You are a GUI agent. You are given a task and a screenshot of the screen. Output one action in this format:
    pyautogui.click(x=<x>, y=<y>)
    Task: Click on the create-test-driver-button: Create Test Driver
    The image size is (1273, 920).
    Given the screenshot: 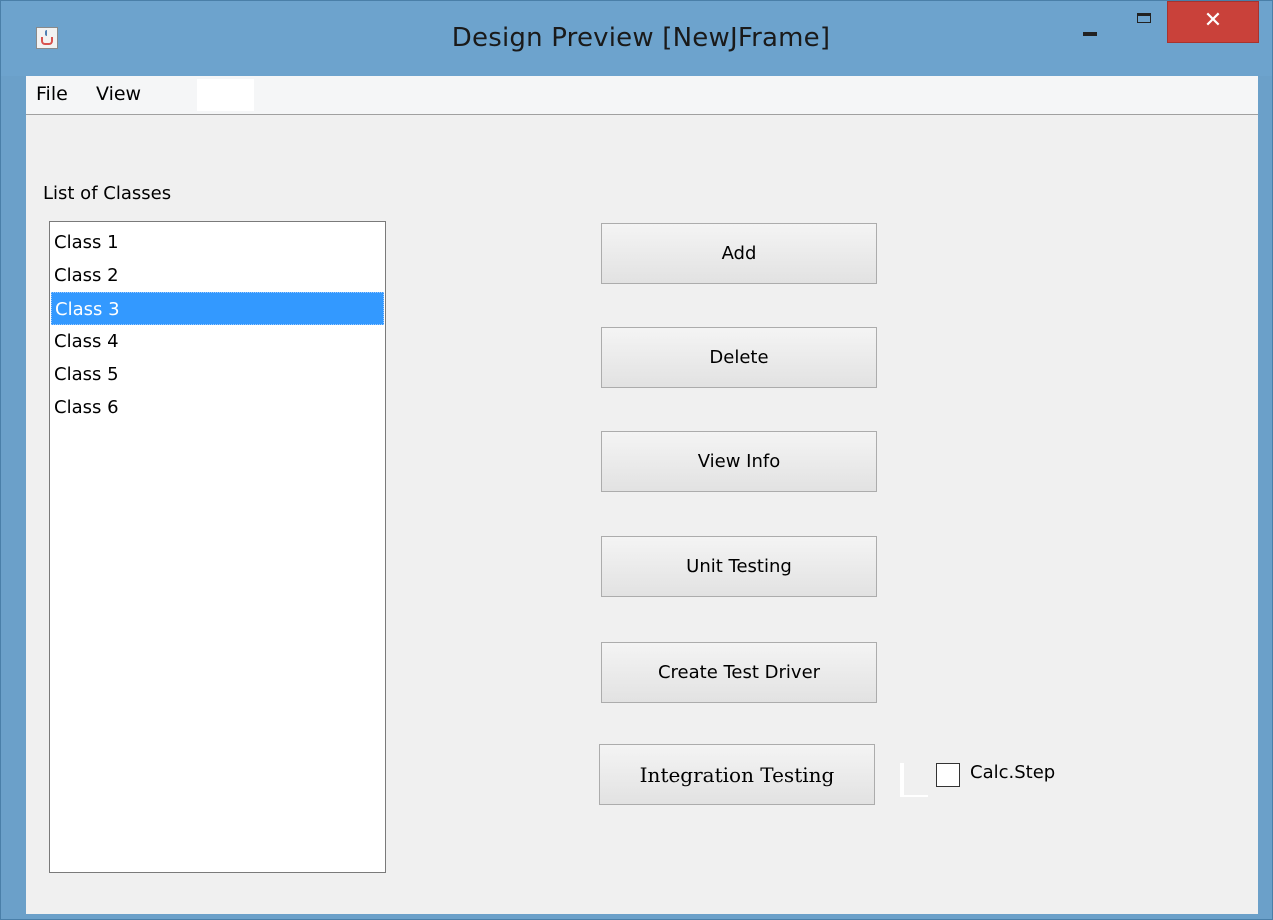 What is the action you would take?
    pyautogui.click(x=739, y=672)
    